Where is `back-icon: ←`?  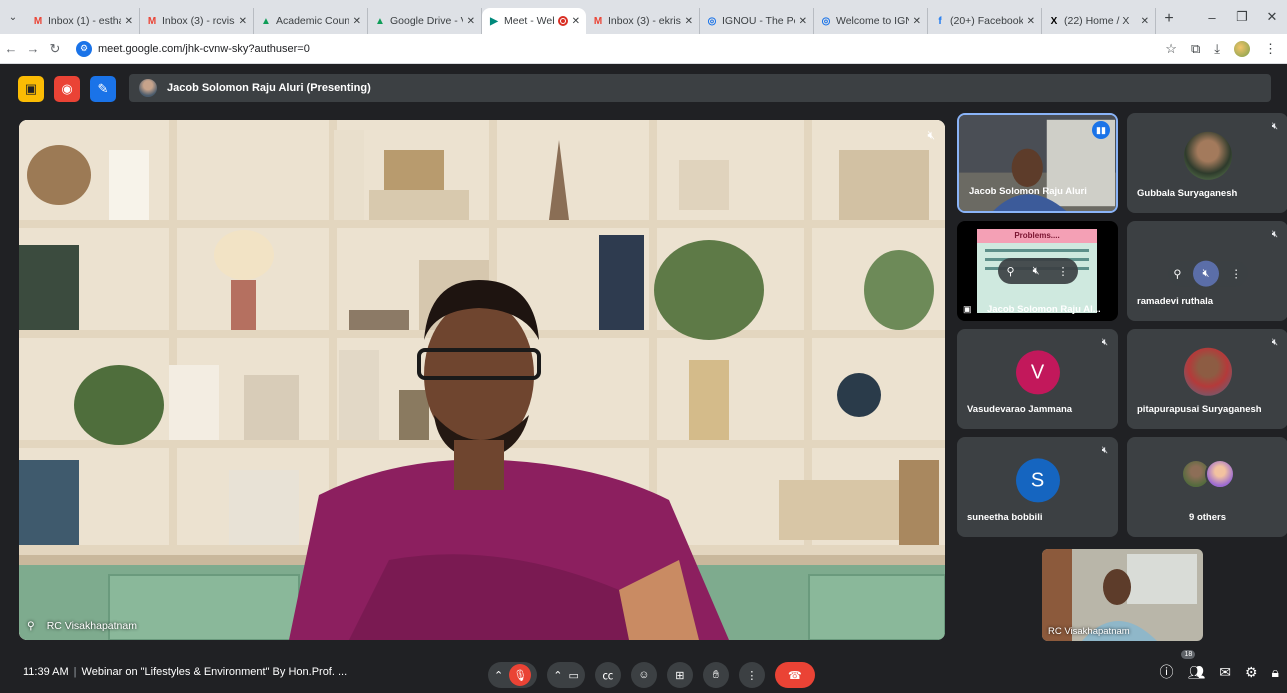
back-icon: ← is located at coordinates (11, 48).